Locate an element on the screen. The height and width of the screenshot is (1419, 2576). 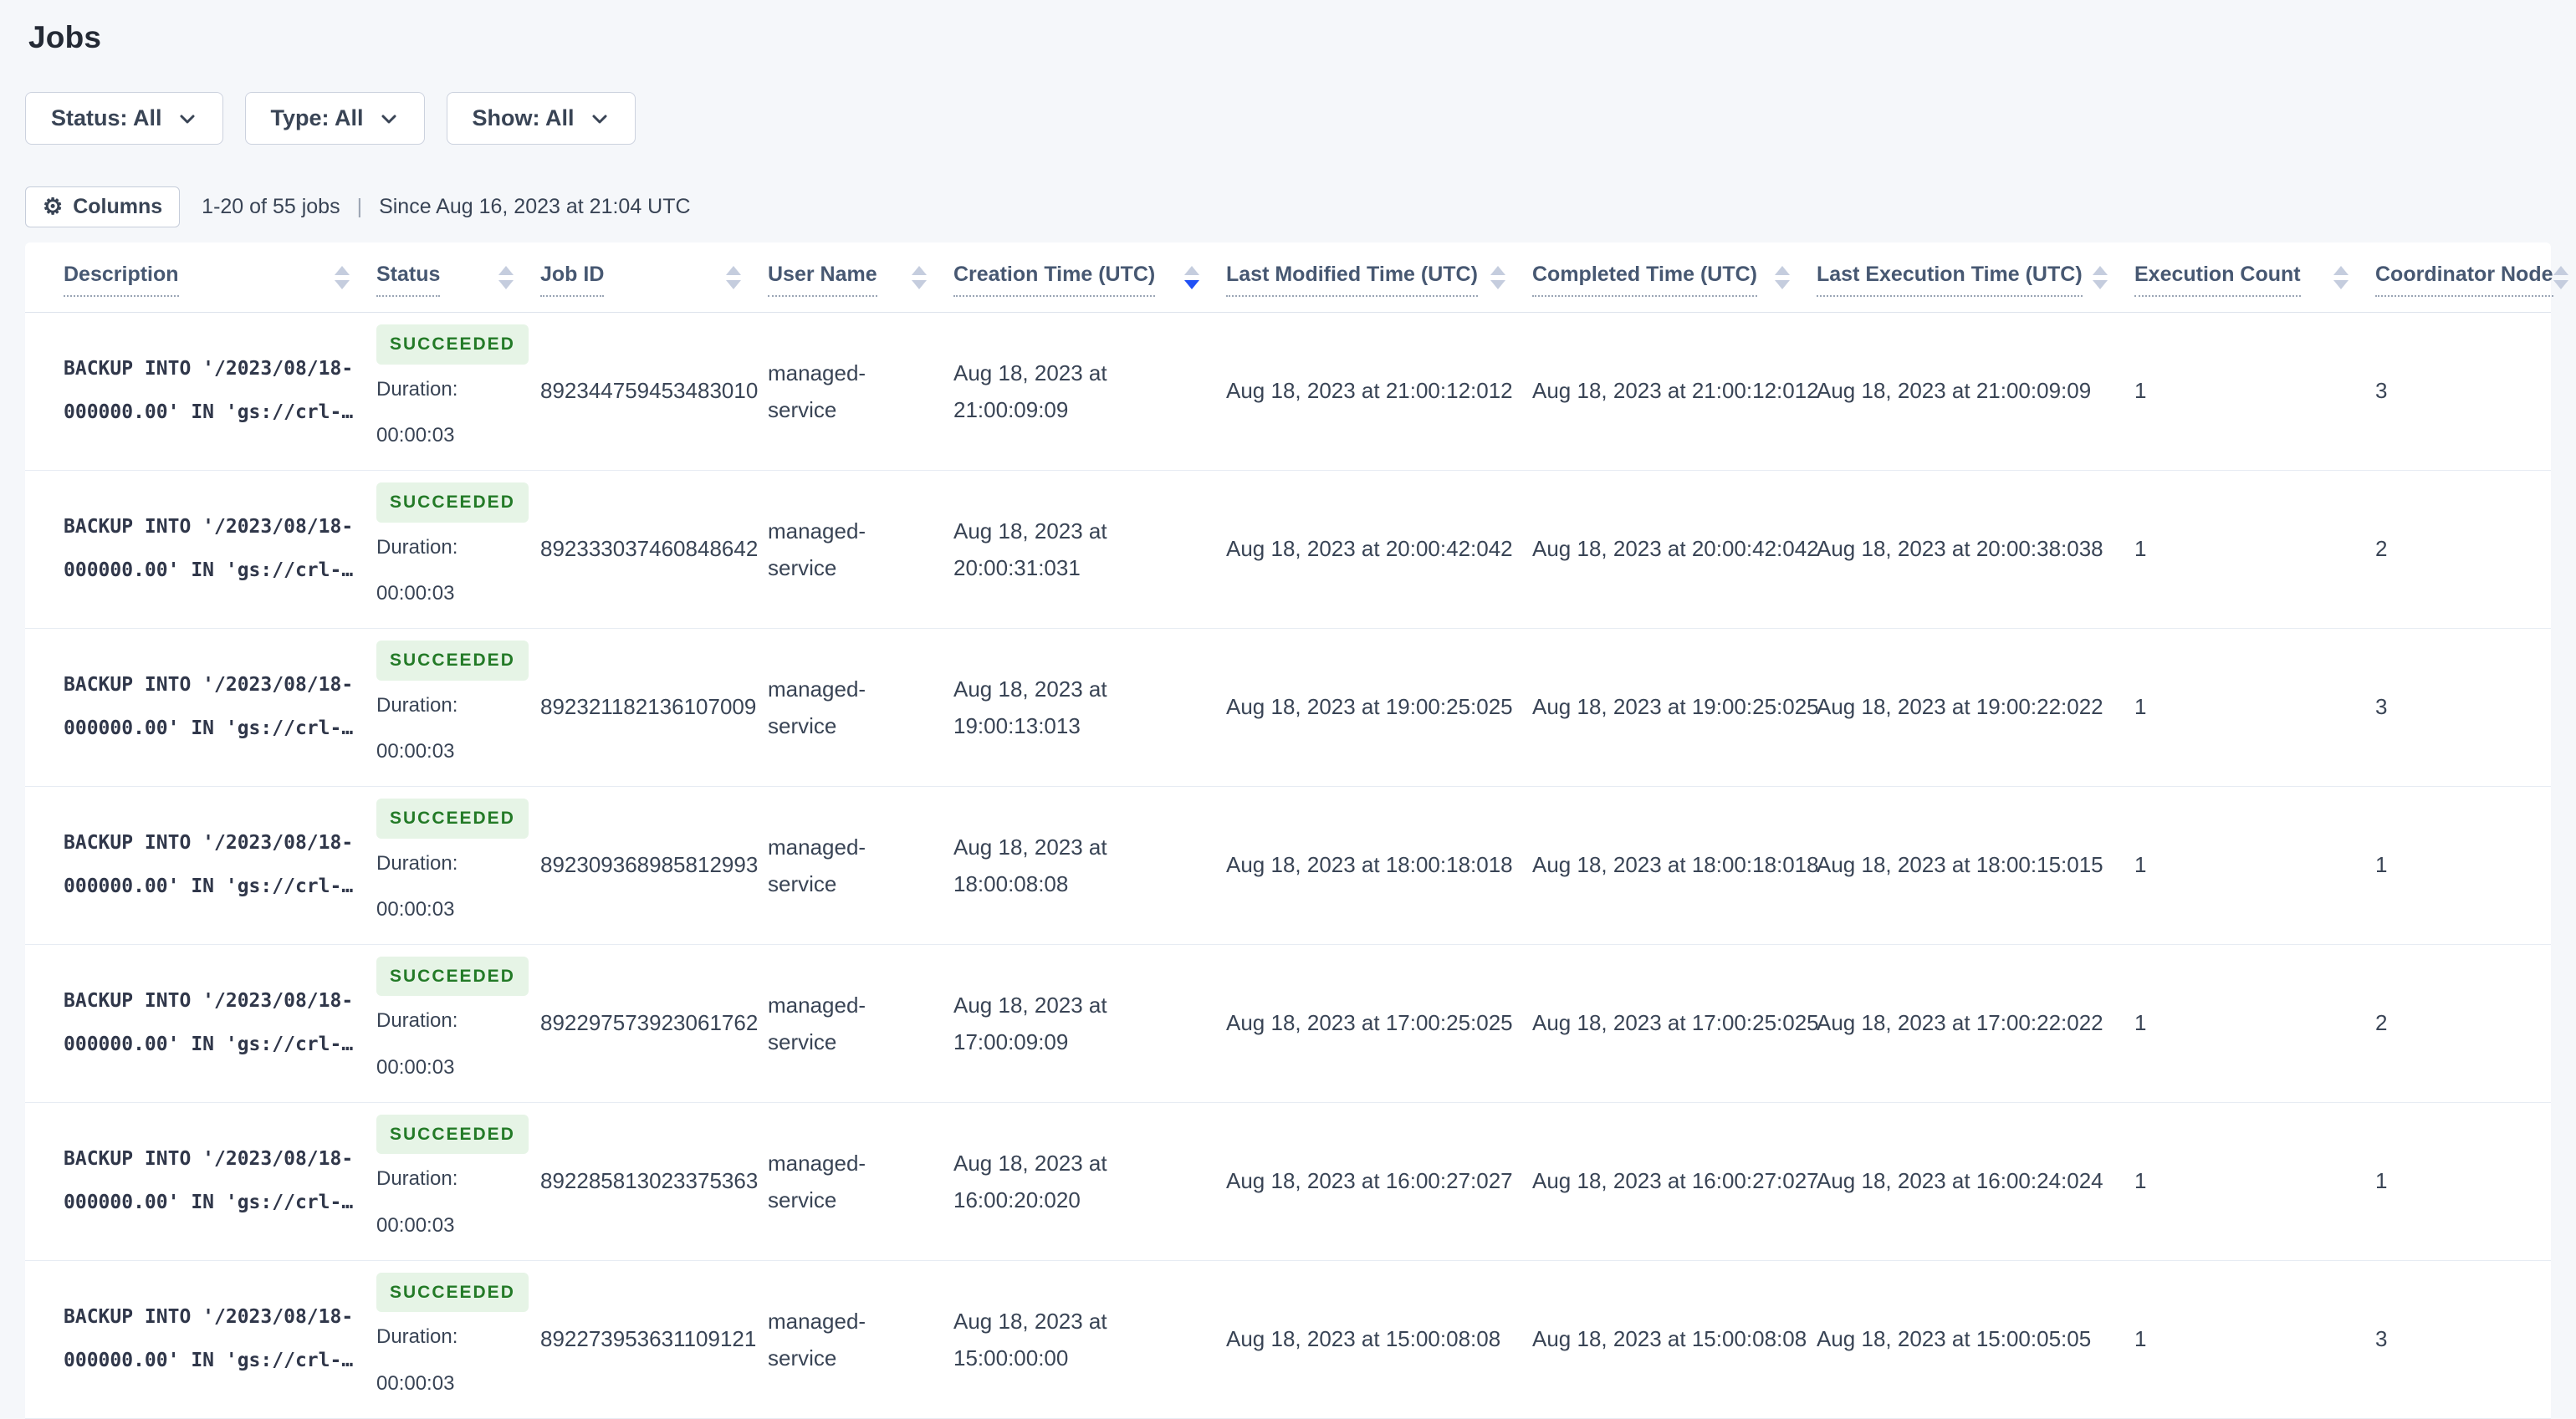
column-header-label: Job ID is located at coordinates (572, 280).